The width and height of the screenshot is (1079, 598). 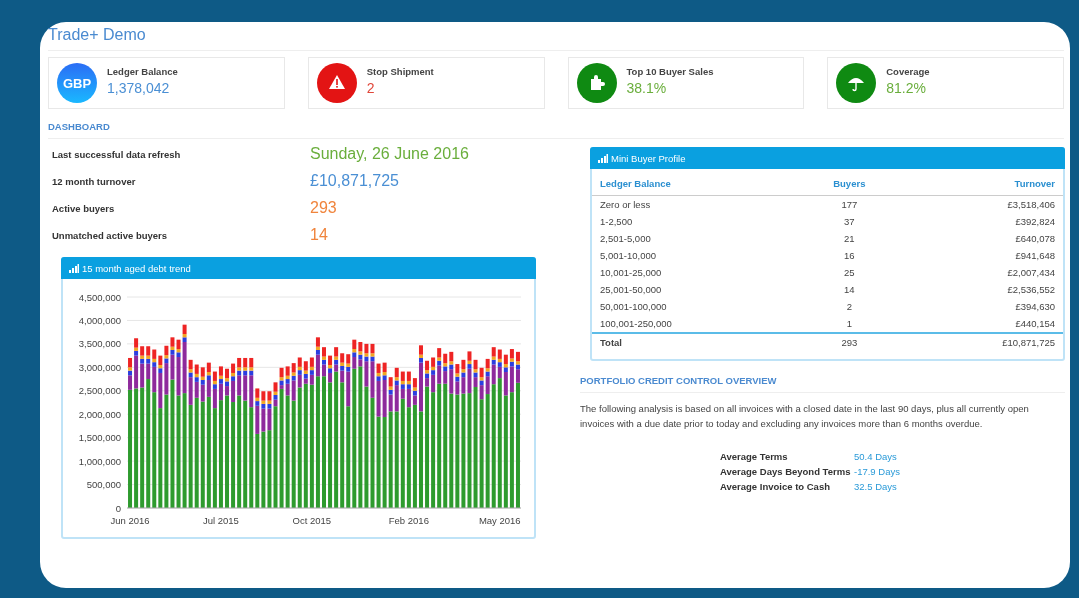 What do you see at coordinates (754, 456) in the screenshot?
I see `metric-label: Average Terms` at bounding box center [754, 456].